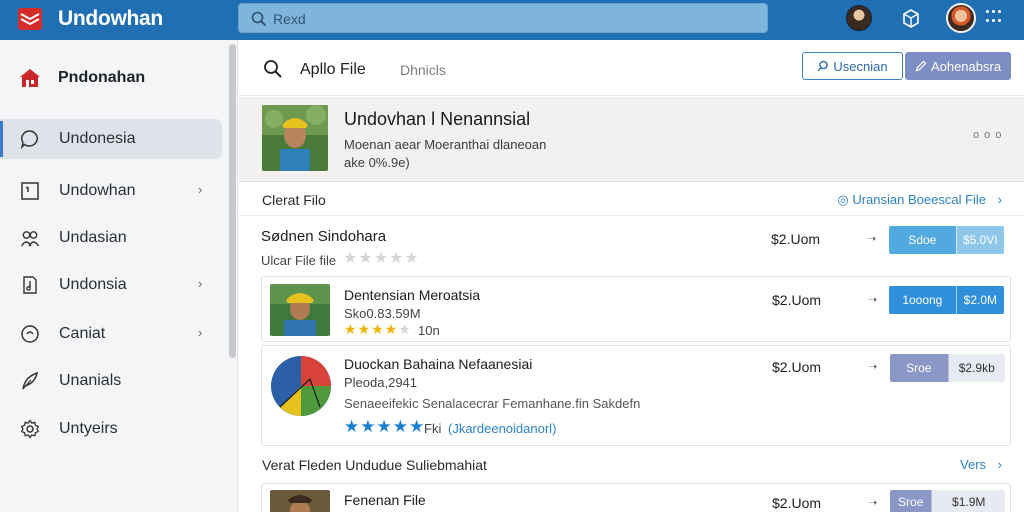 The width and height of the screenshot is (1024, 512). What do you see at coordinates (981, 464) in the screenshot?
I see `section-link: Vers ›` at bounding box center [981, 464].